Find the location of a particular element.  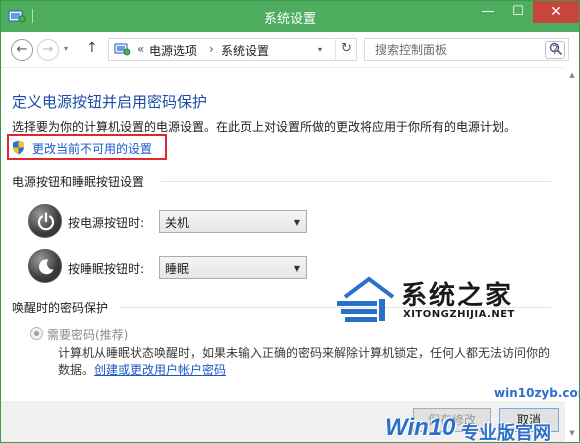

breadcrumb-power-options: 电源选项 is located at coordinates (173, 50).